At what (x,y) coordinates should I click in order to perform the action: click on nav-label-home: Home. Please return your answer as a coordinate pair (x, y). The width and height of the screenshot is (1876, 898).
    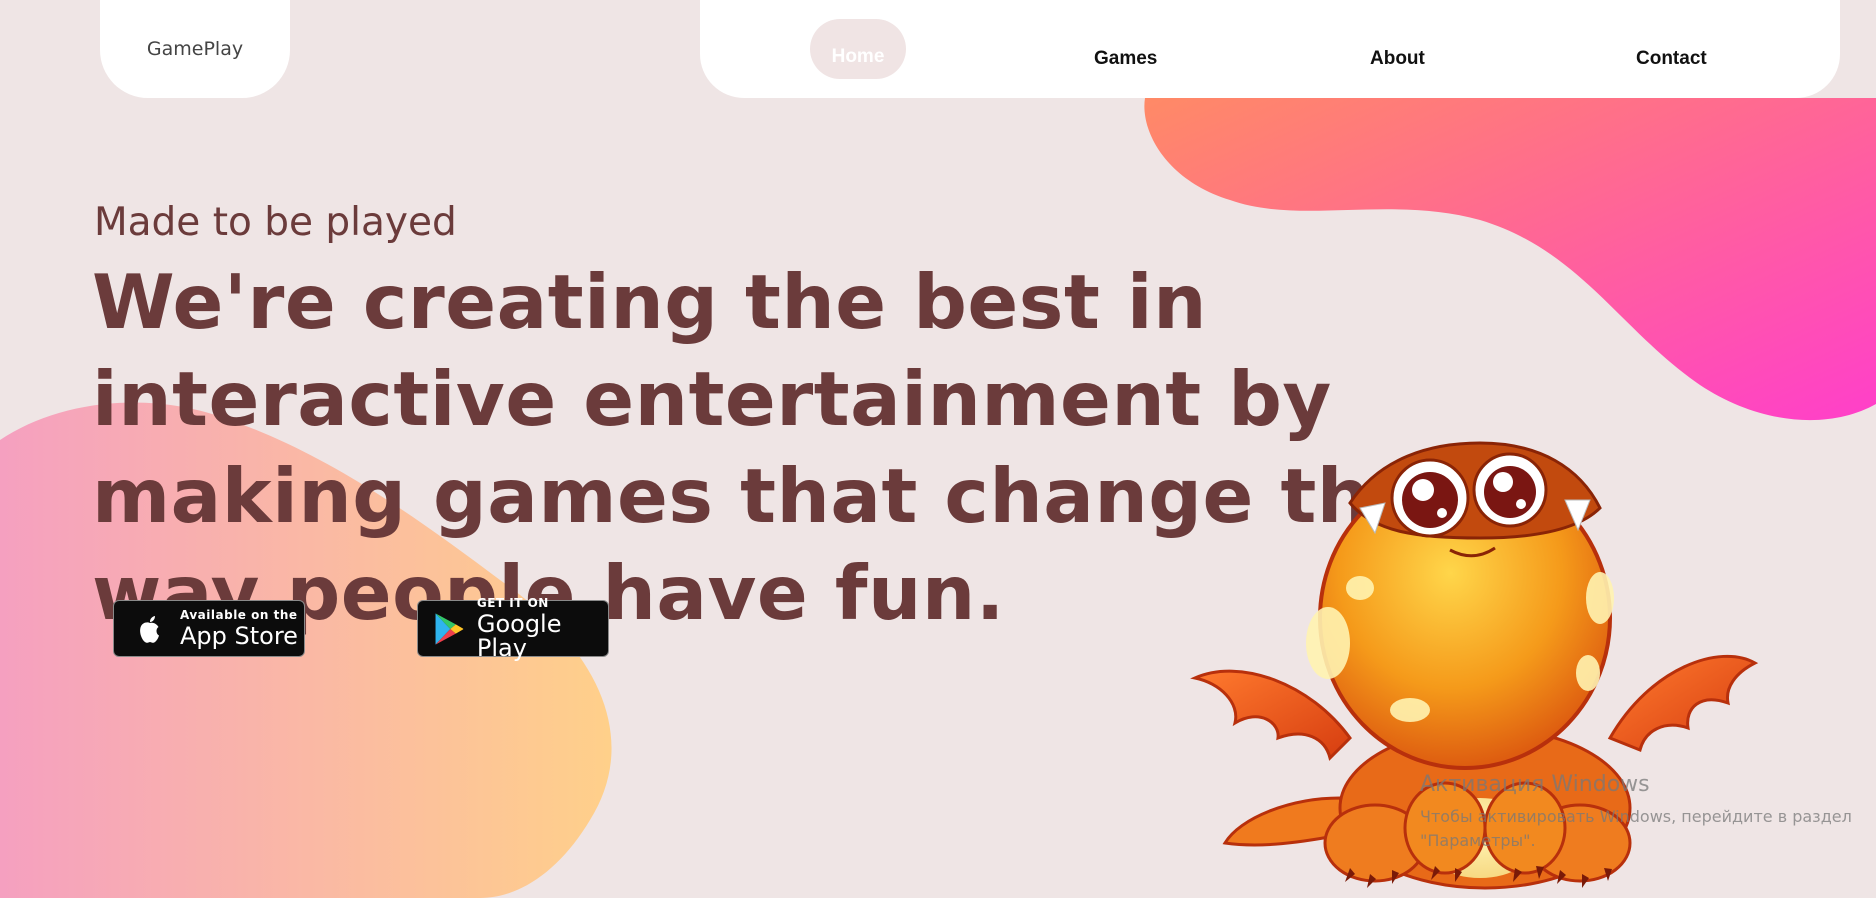
    Looking at the image, I should click on (858, 56).